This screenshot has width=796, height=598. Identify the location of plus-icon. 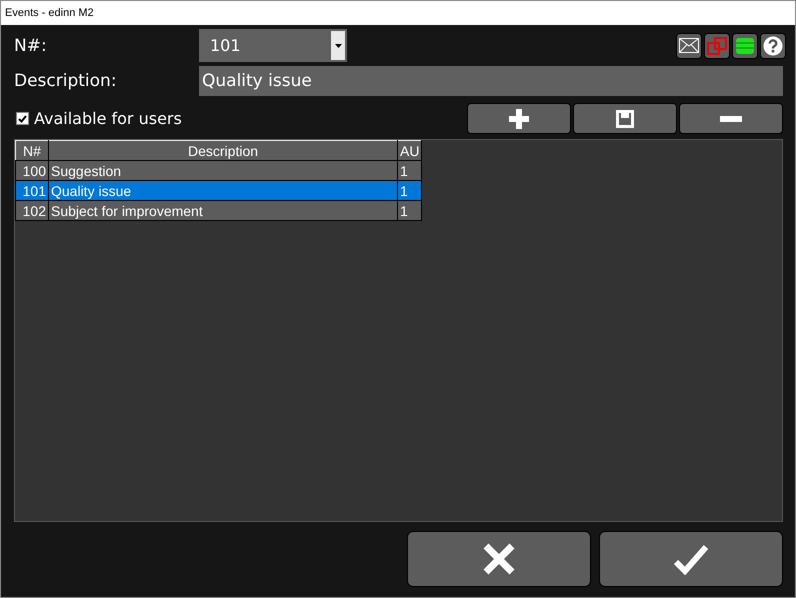
(519, 118).